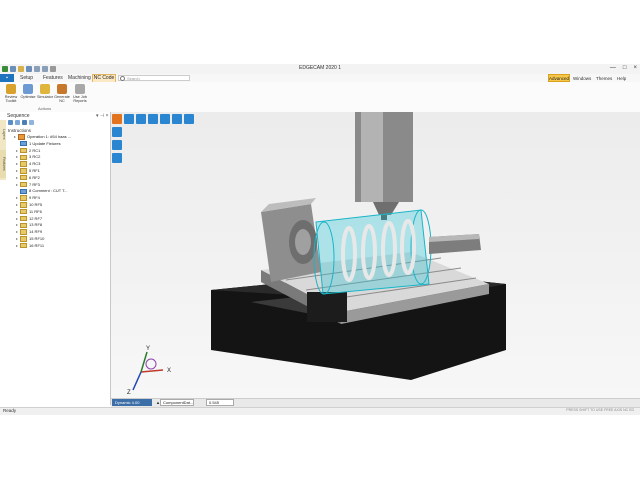 This screenshot has width=640, height=480. What do you see at coordinates (169, 371) in the screenshot?
I see `axis-x-label: X` at bounding box center [169, 371].